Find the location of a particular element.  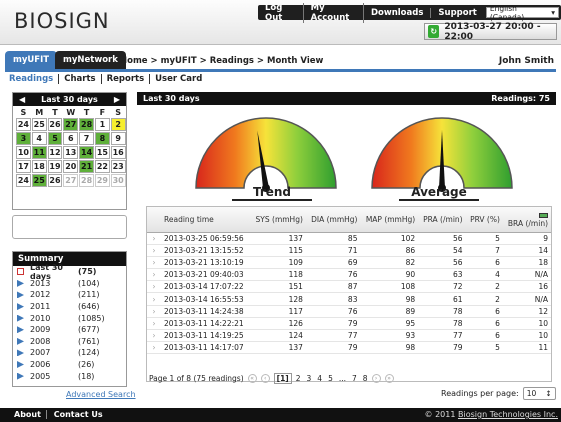

col-dia: DIA (mmHg) is located at coordinates (333, 220).